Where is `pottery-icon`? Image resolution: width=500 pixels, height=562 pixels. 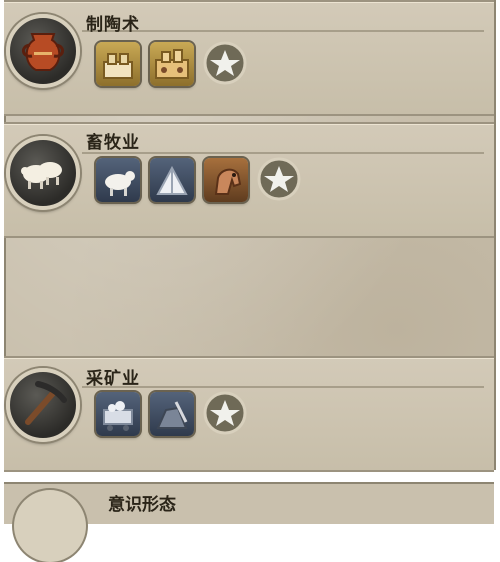 pottery-icon is located at coordinates (43, 52).